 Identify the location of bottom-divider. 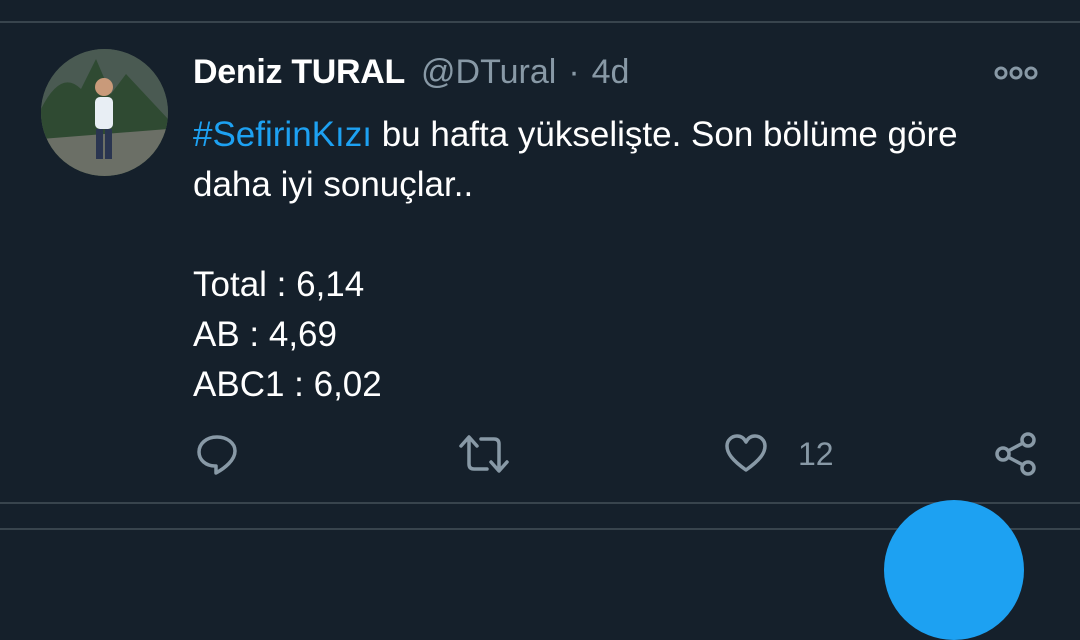
(540, 503).